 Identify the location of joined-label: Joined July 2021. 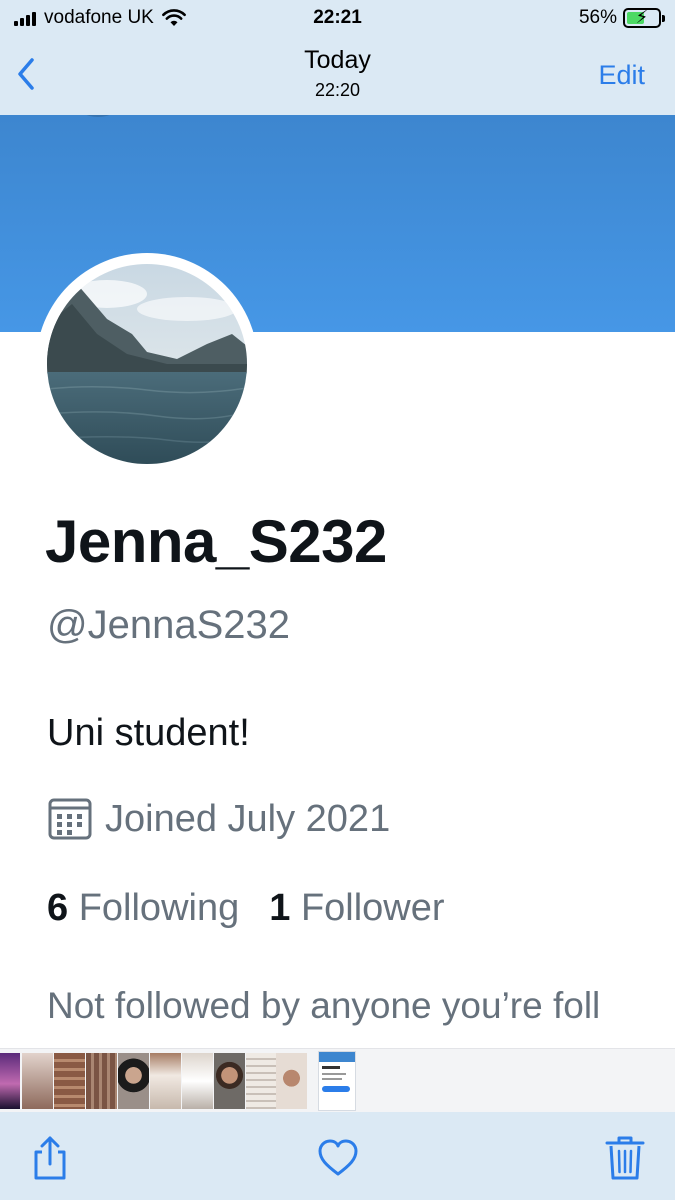
(248, 818).